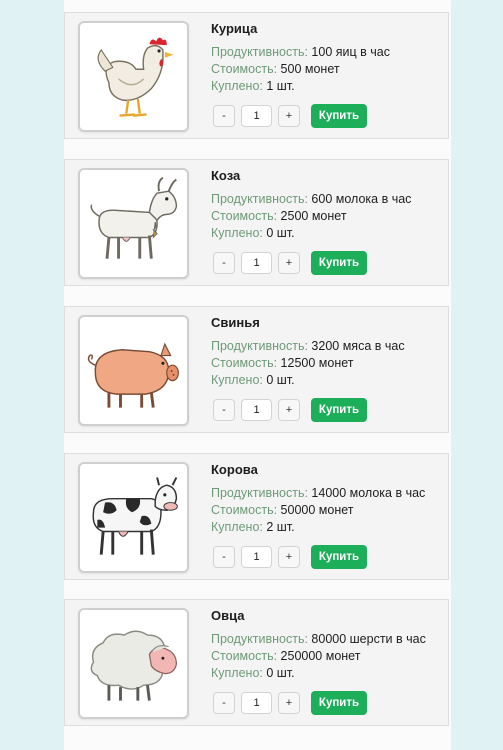 The width and height of the screenshot is (503, 750). Describe the element at coordinates (300, 52) in the screenshot. I see `productivity-row: Продуктивность: 100 яиц в час` at that location.